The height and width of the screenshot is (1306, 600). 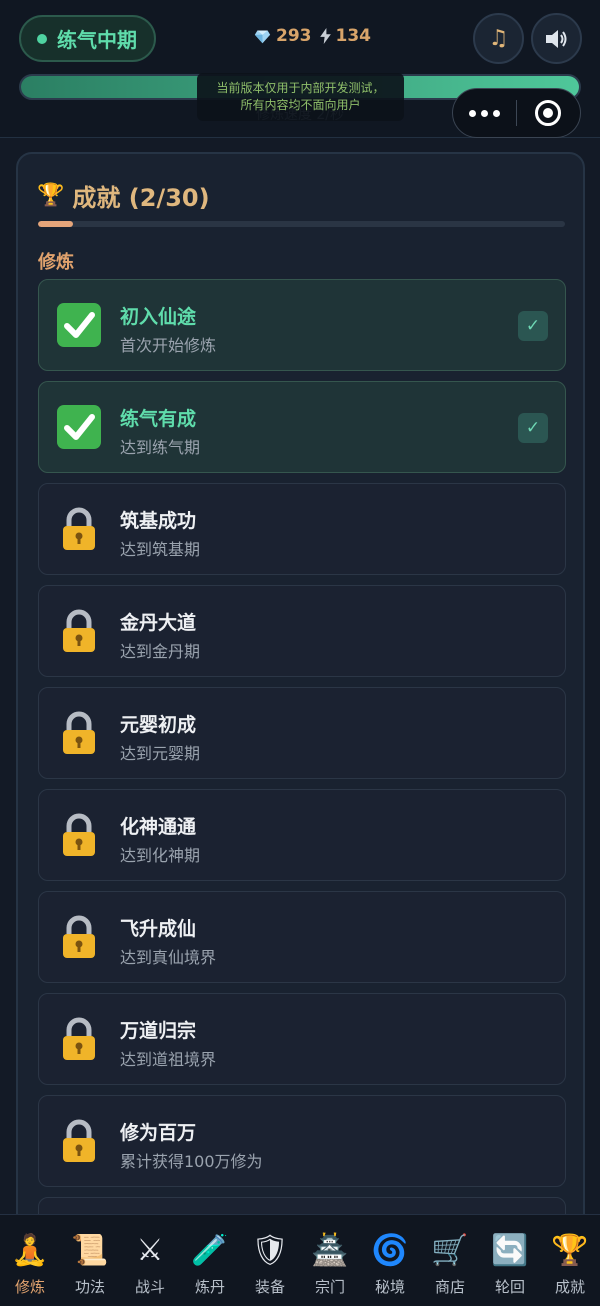 What do you see at coordinates (294, 36) in the screenshot?
I see `spirit-stone-count: 293` at bounding box center [294, 36].